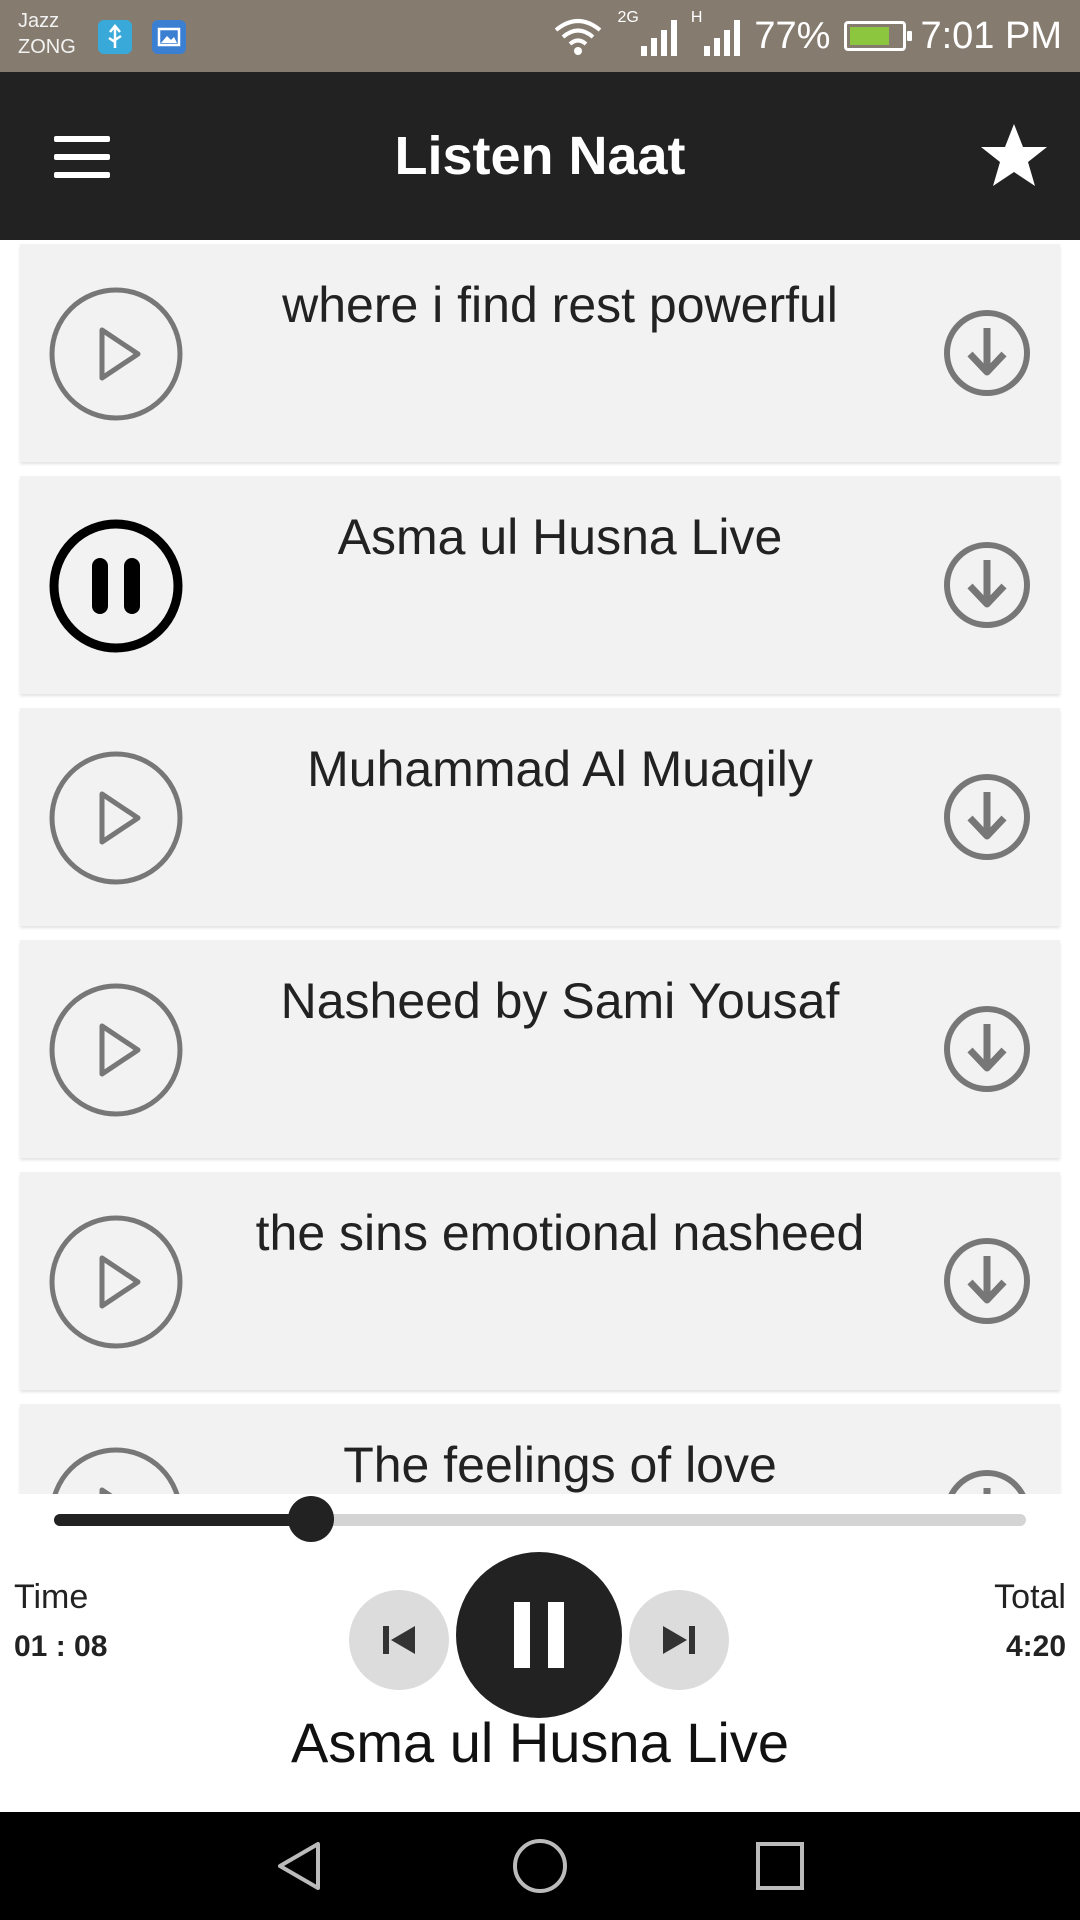 The width and height of the screenshot is (1080, 1920). Describe the element at coordinates (1030, 1597) in the screenshot. I see `total-label: Total` at that location.